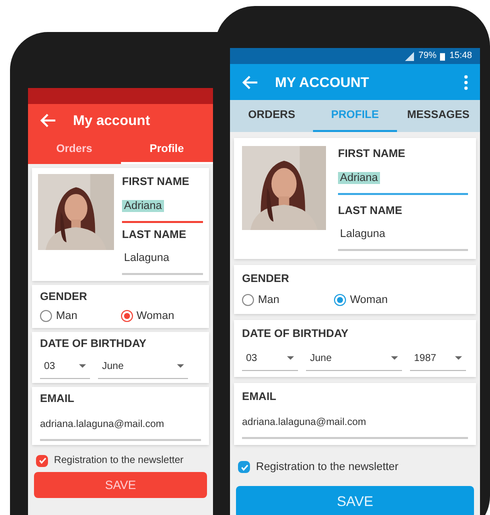  Describe the element at coordinates (272, 116) in the screenshot. I see `tab: ORDERS` at that location.